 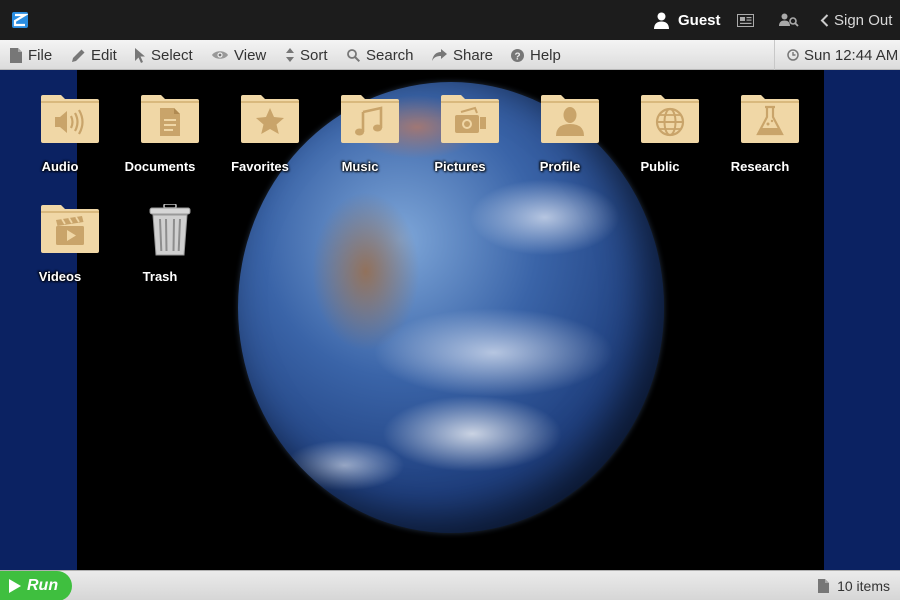 I want to click on user-menu: Guest, so click(x=687, y=20).